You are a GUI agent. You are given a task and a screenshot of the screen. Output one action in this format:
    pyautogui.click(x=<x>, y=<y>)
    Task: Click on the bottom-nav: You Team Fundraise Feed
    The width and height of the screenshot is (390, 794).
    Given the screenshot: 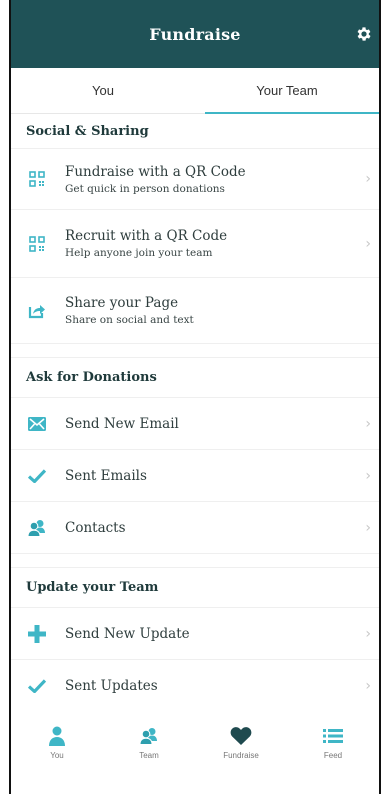 What is the action you would take?
    pyautogui.click(x=195, y=747)
    